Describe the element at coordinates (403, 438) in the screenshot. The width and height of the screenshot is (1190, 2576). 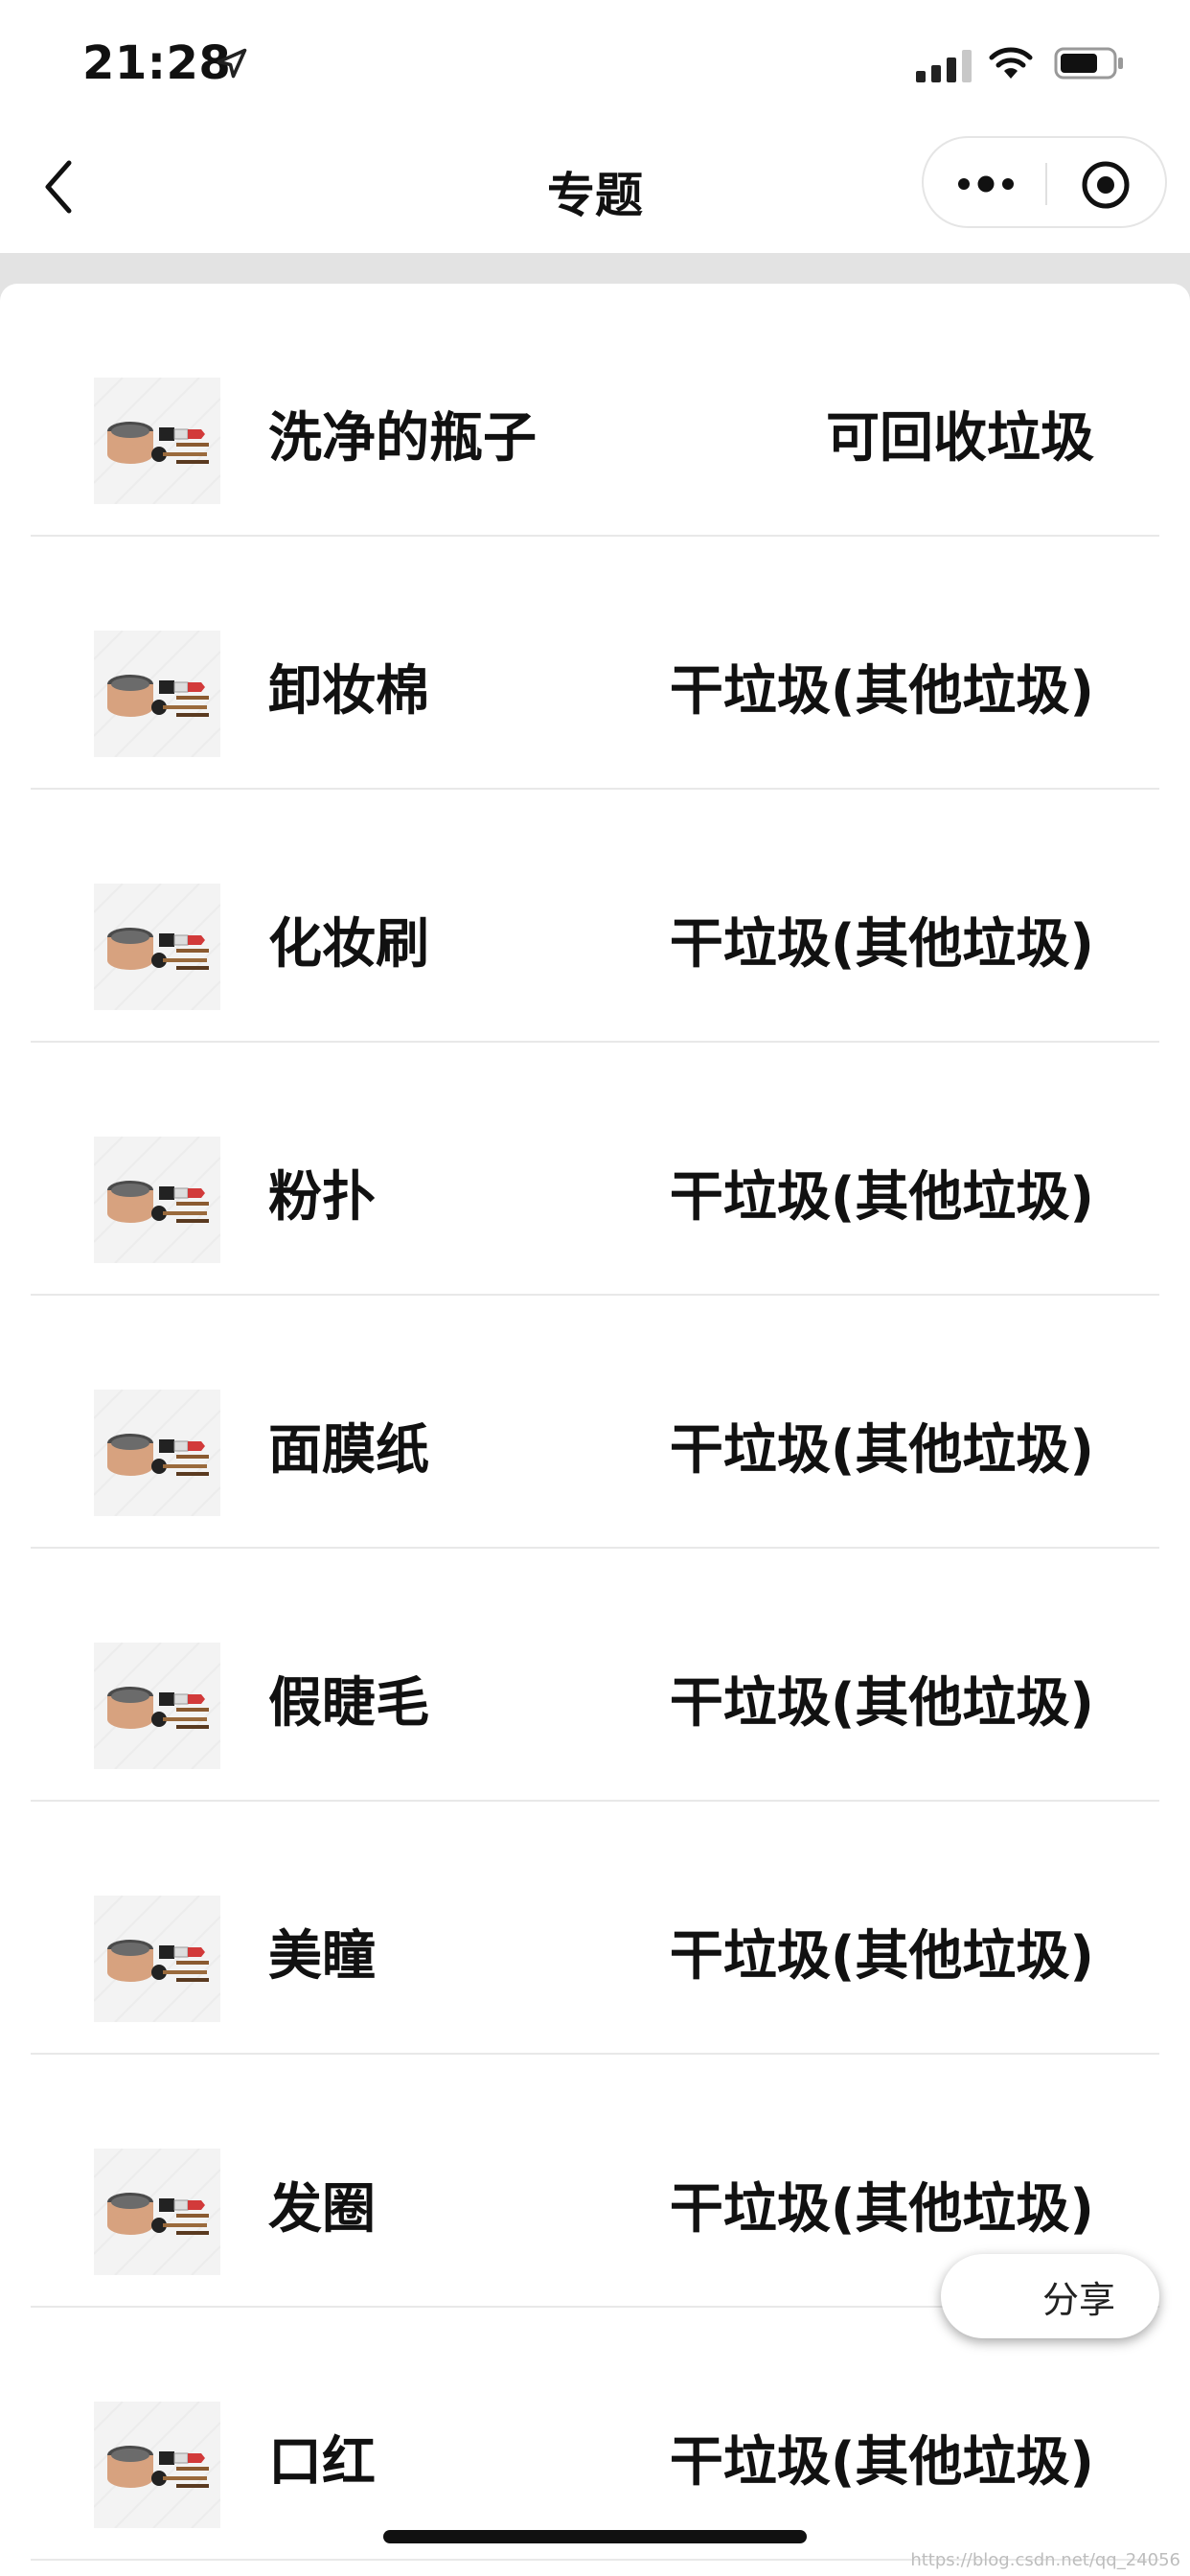
I see `item-name: 洗净的瓶子` at that location.